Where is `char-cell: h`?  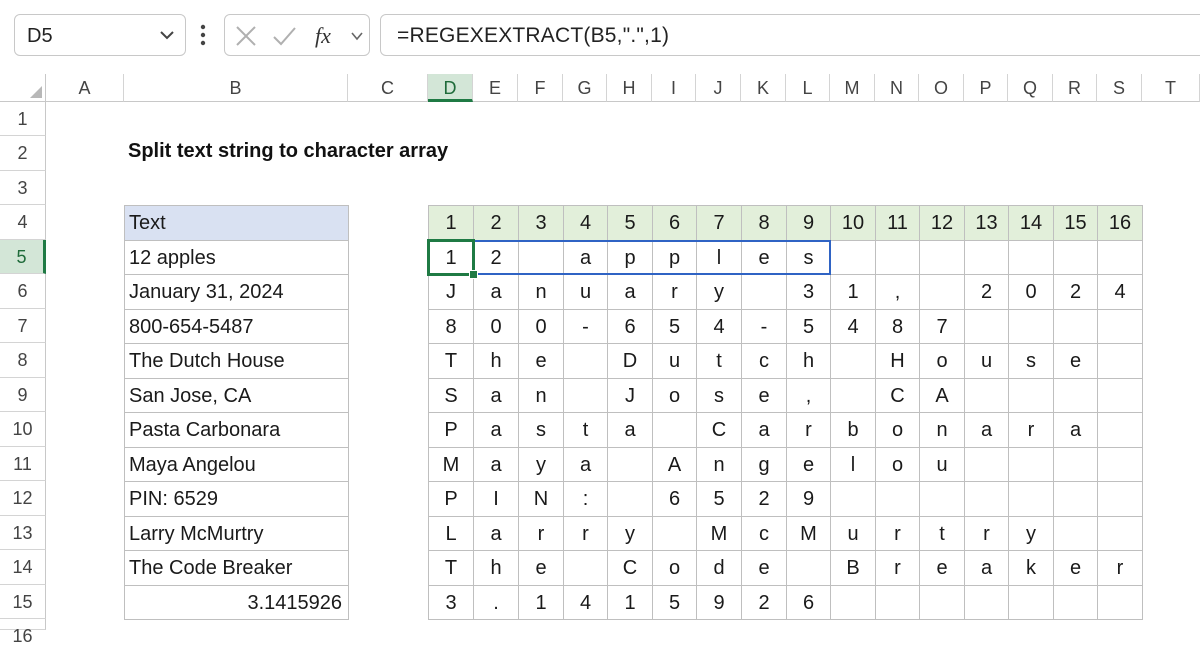
char-cell: h is located at coordinates (496, 568).